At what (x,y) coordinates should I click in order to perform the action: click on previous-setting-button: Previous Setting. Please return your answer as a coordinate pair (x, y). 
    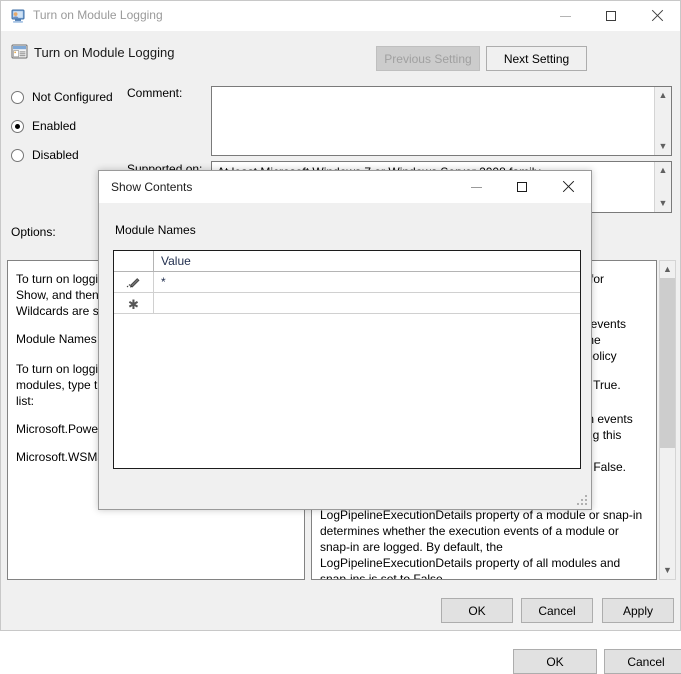
    Looking at the image, I should click on (428, 58).